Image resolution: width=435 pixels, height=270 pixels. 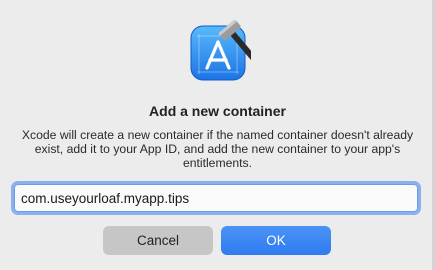 I want to click on cancel-button: Cancel, so click(x=158, y=240).